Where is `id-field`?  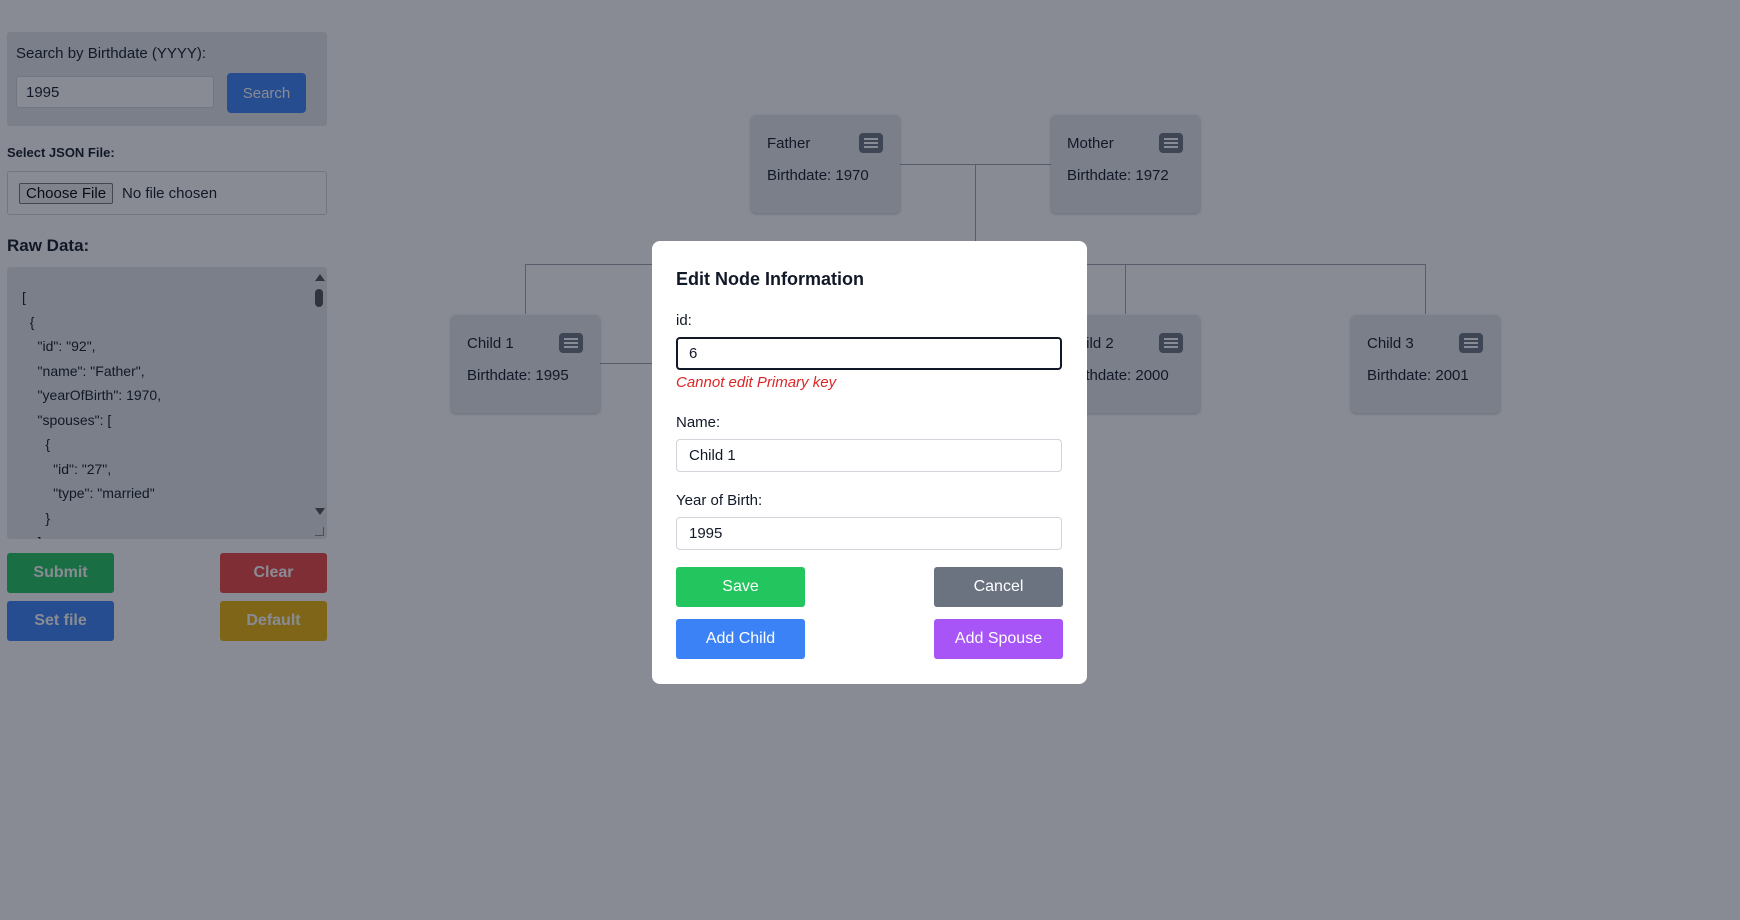
id-field is located at coordinates (869, 353).